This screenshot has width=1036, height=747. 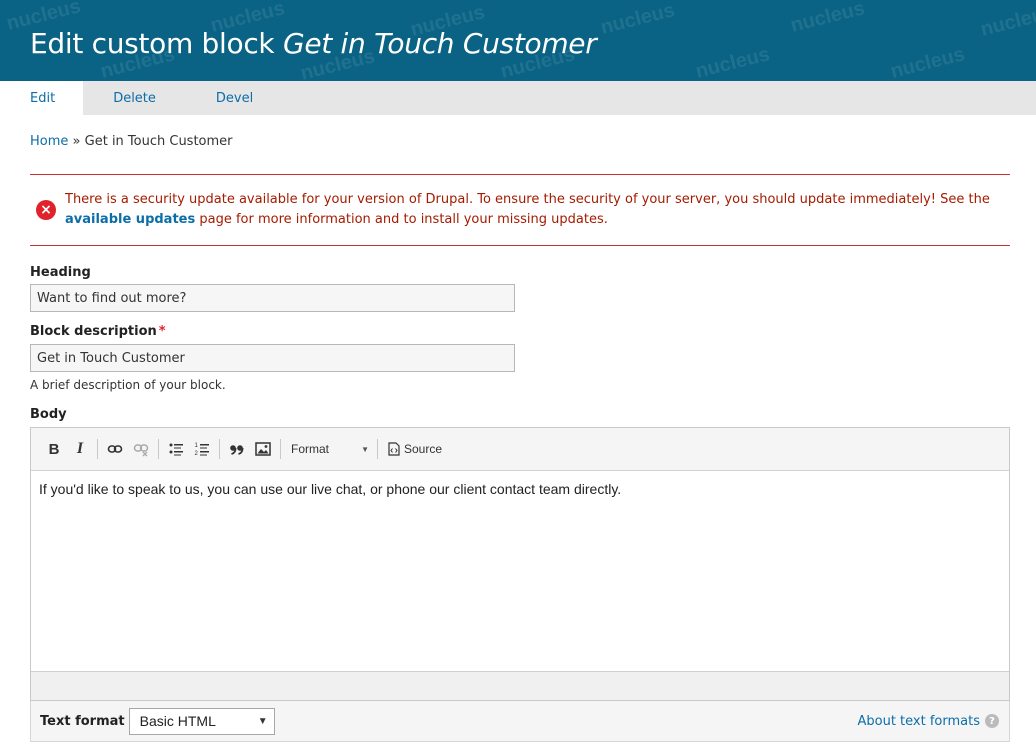 I want to click on page-title-block-name: Get in Touch Customer, so click(x=439, y=43).